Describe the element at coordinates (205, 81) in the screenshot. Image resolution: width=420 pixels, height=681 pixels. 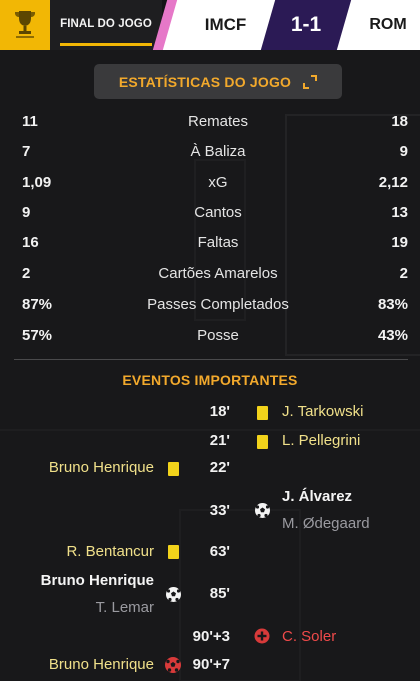
I see `match-stats-title: ESTATÍSTICAS DO JOGO` at that location.